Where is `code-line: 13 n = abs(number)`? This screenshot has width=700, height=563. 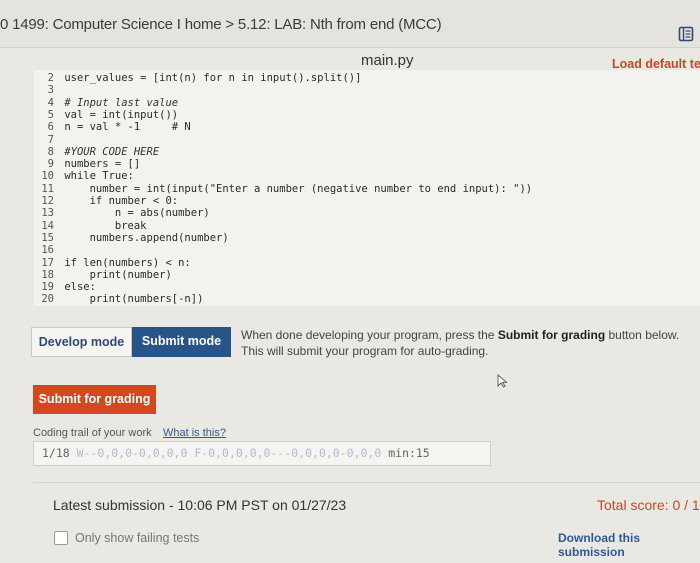
code-line: 13 n = abs(number) is located at coordinates (122, 213).